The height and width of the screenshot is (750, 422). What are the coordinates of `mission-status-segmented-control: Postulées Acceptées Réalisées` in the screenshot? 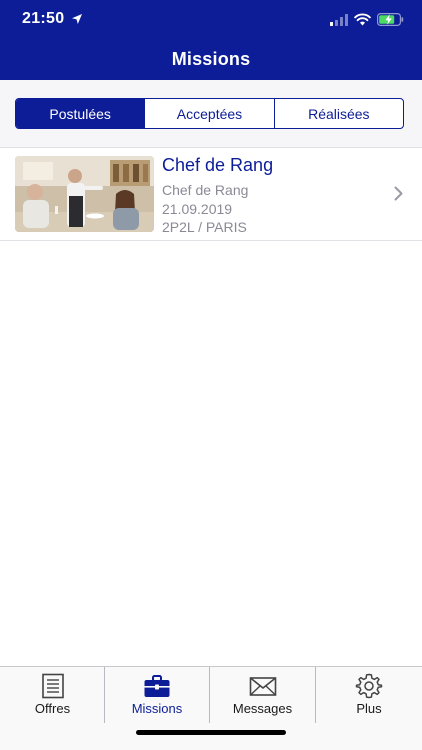 It's located at (209, 113).